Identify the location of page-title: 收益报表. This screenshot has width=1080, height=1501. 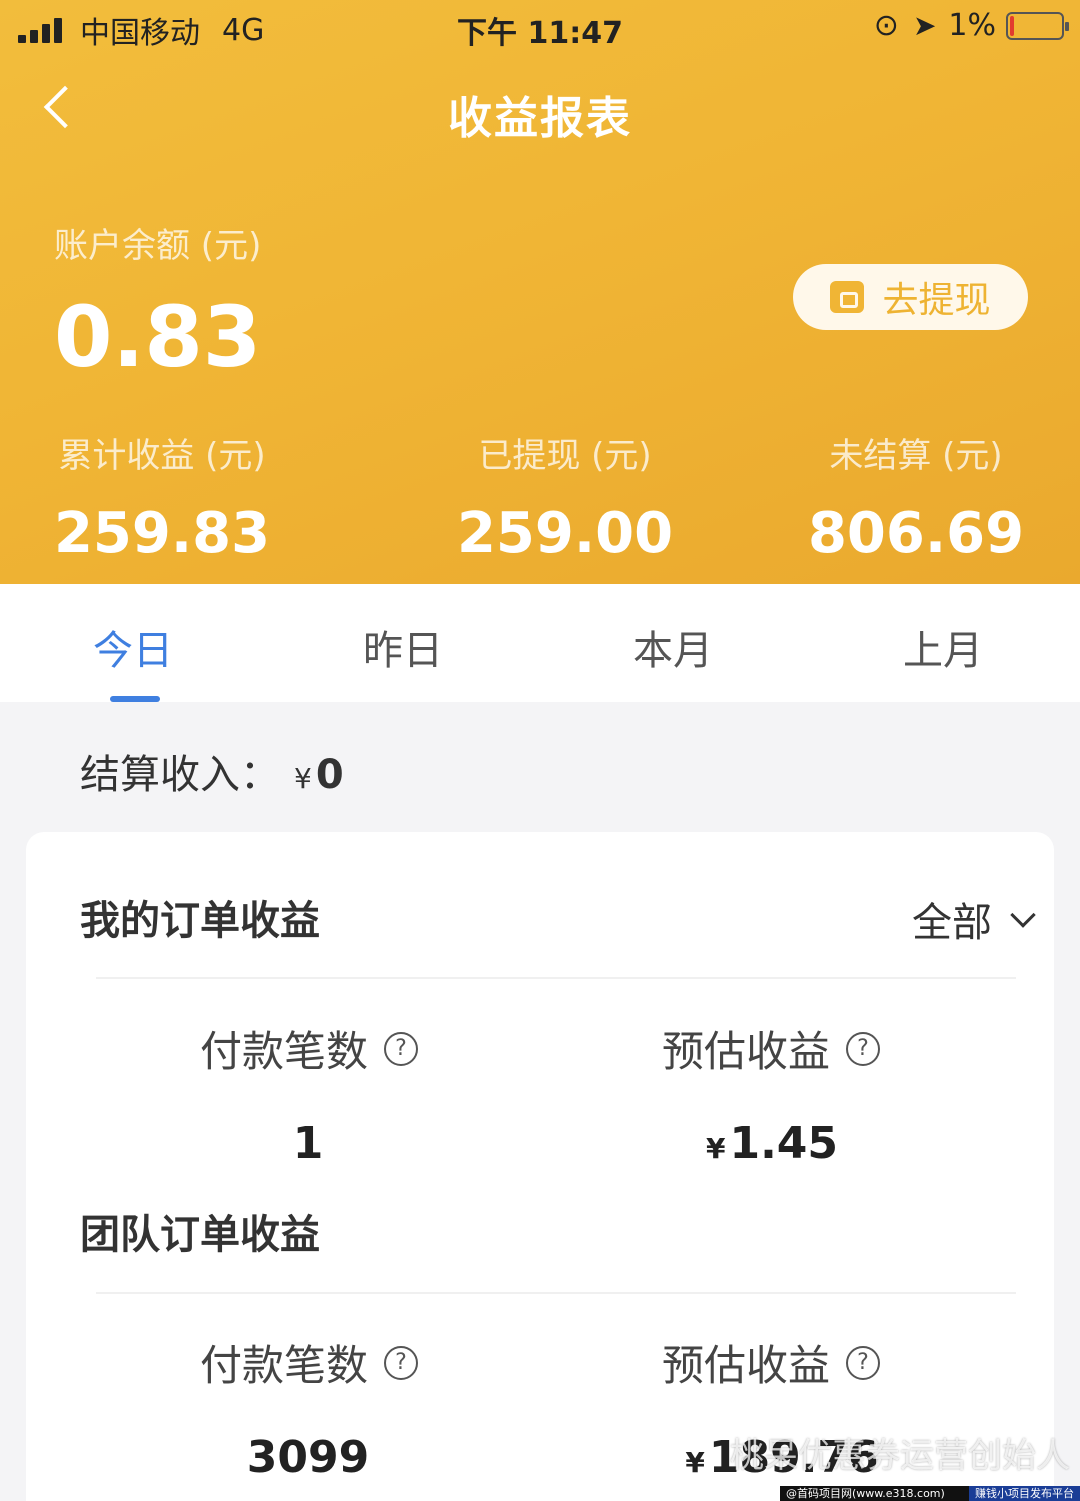
(540, 118).